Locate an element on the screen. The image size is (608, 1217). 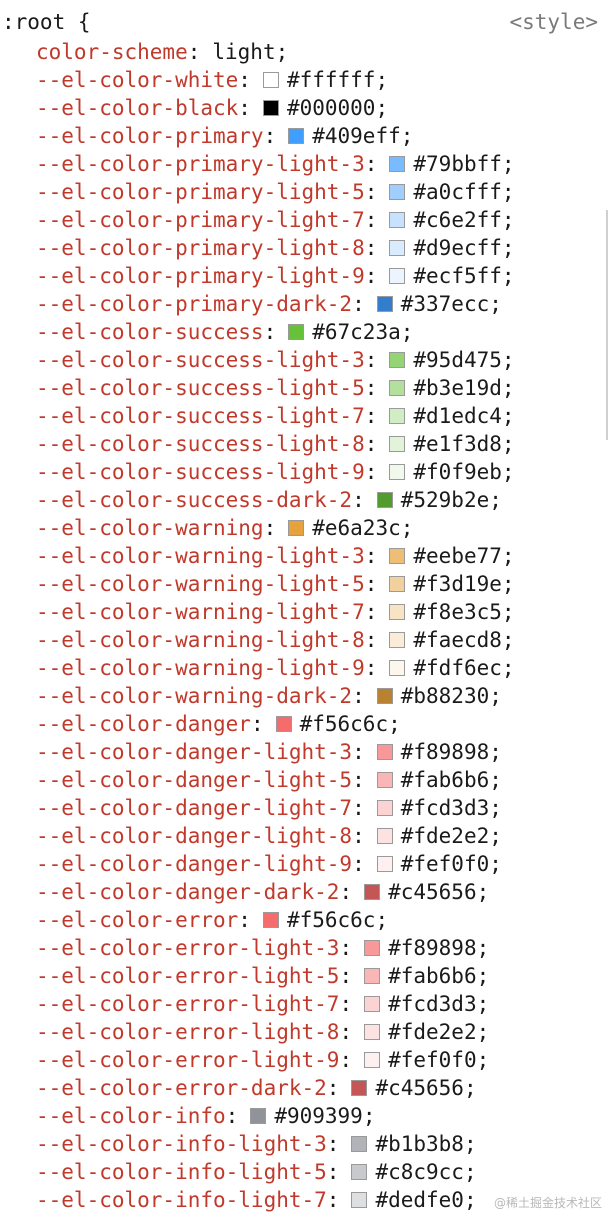
css-declaration: --el-color-error-light-7: #fcd3d3; is located at coordinates (275, 1004).